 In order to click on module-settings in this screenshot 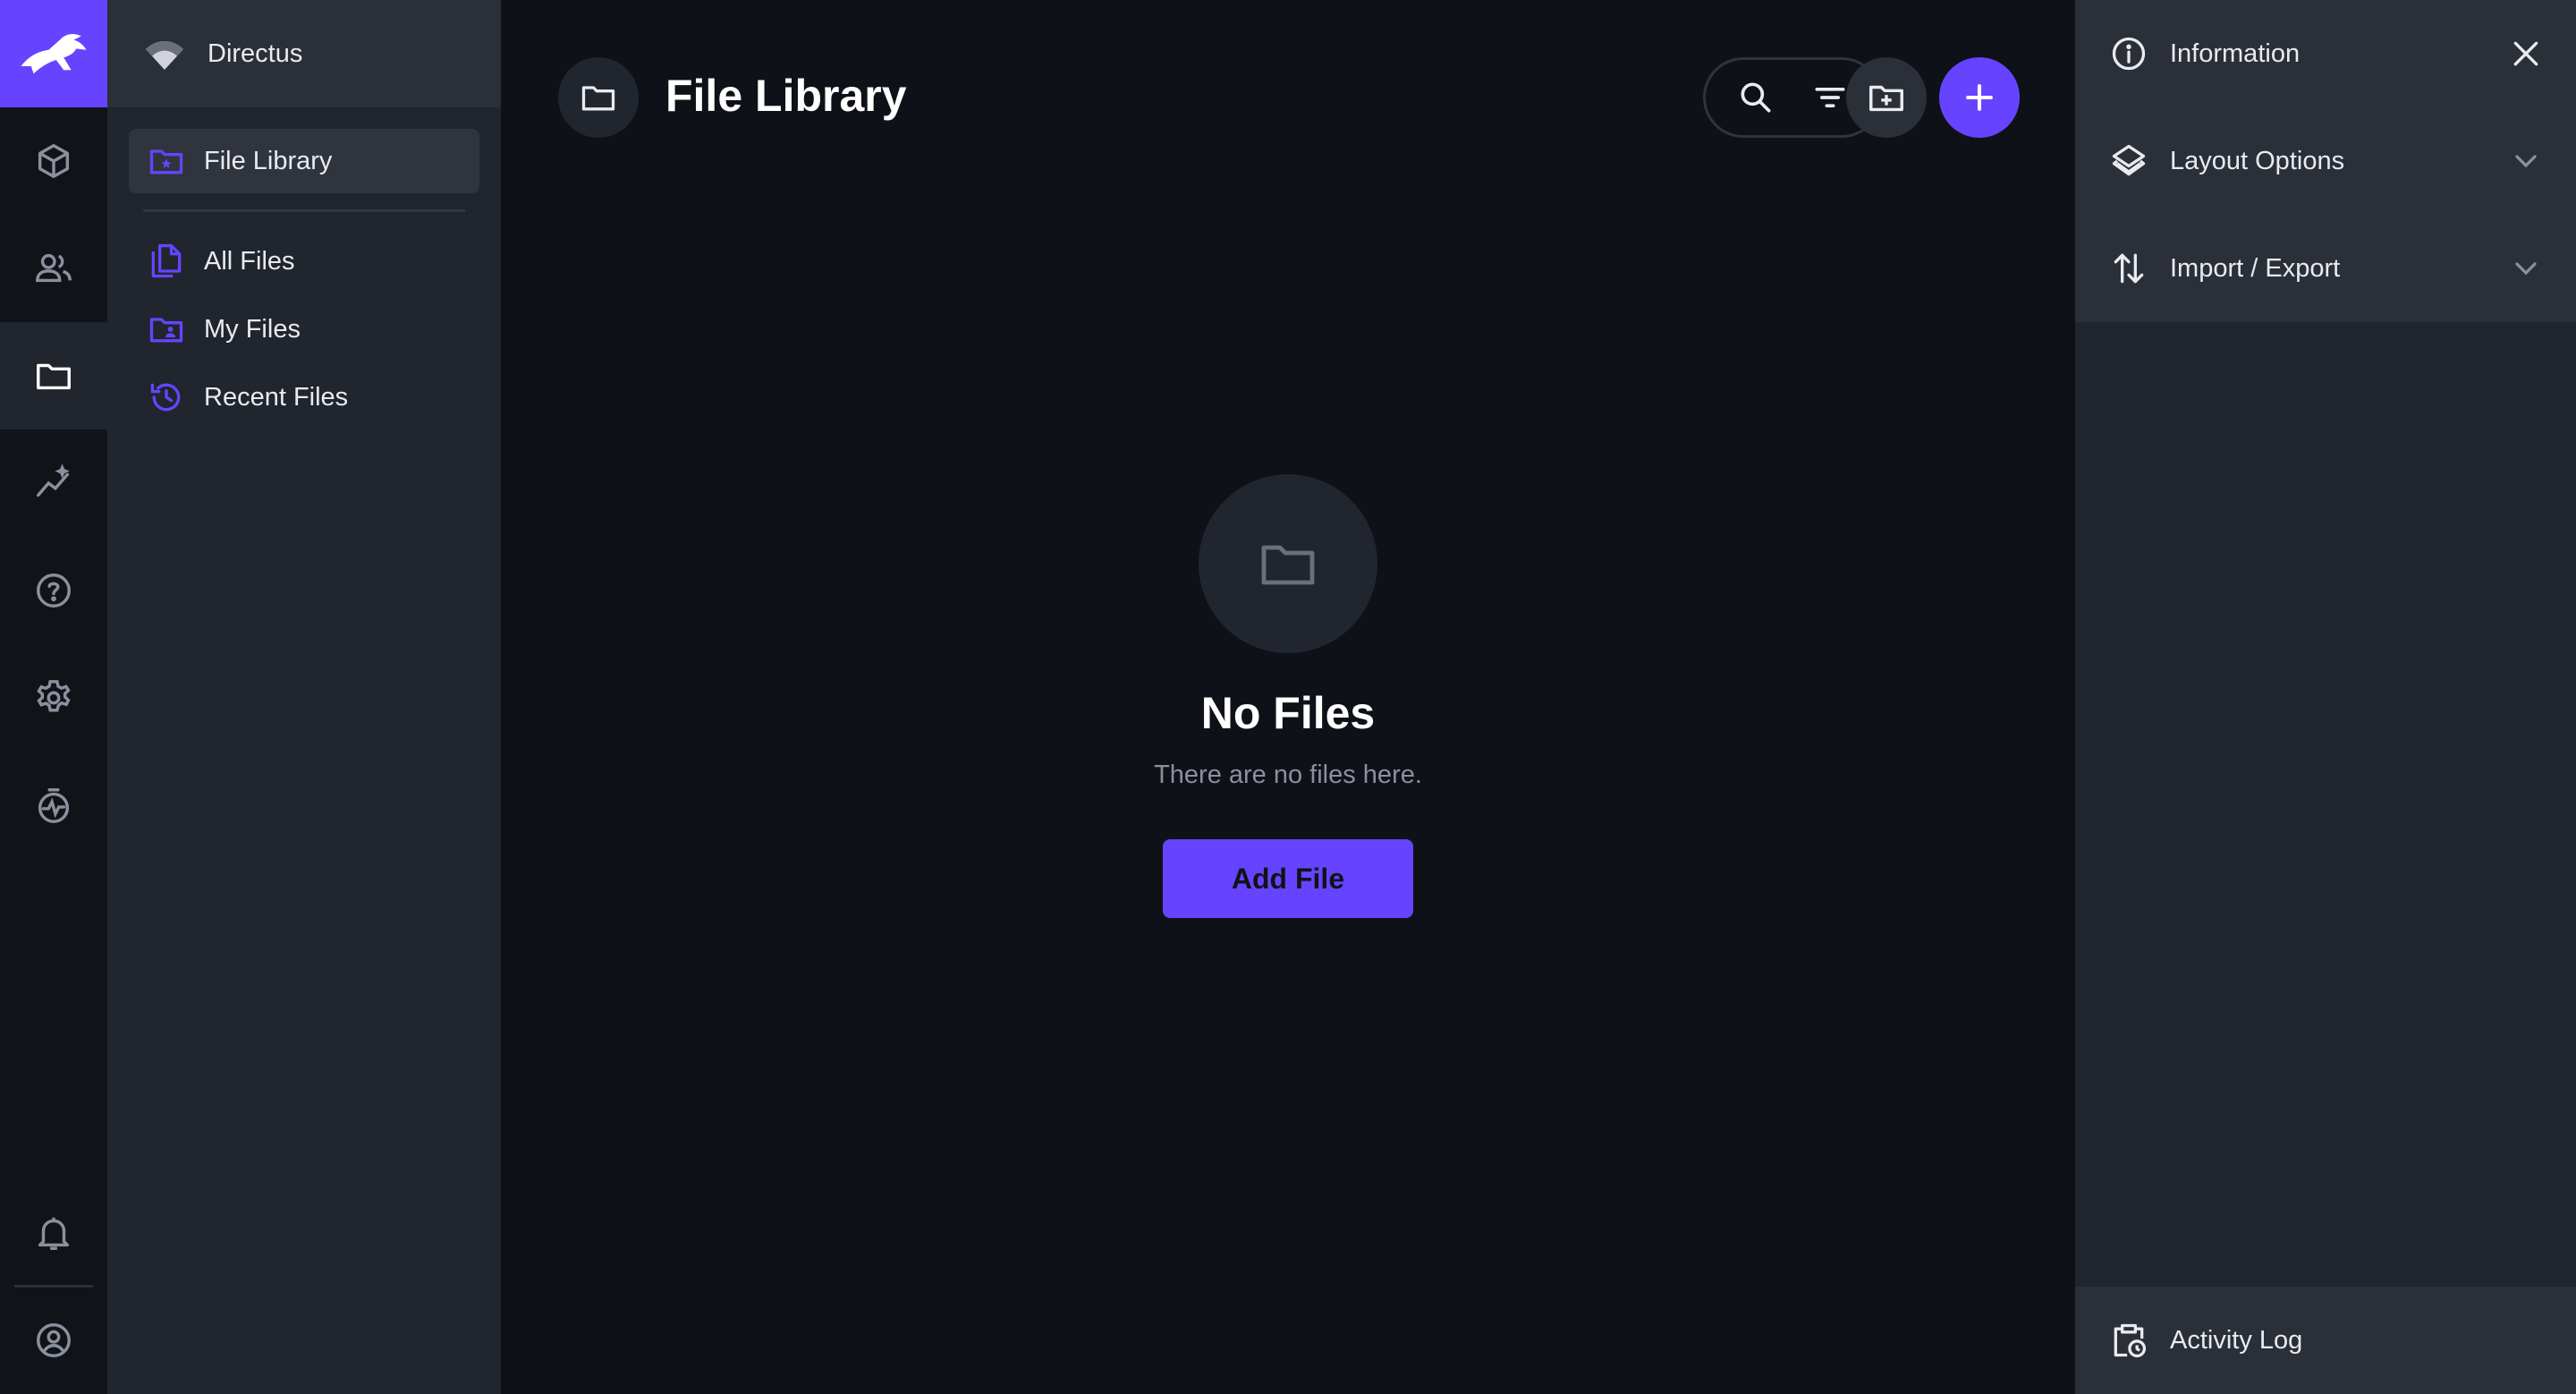, I will do `click(53, 698)`.